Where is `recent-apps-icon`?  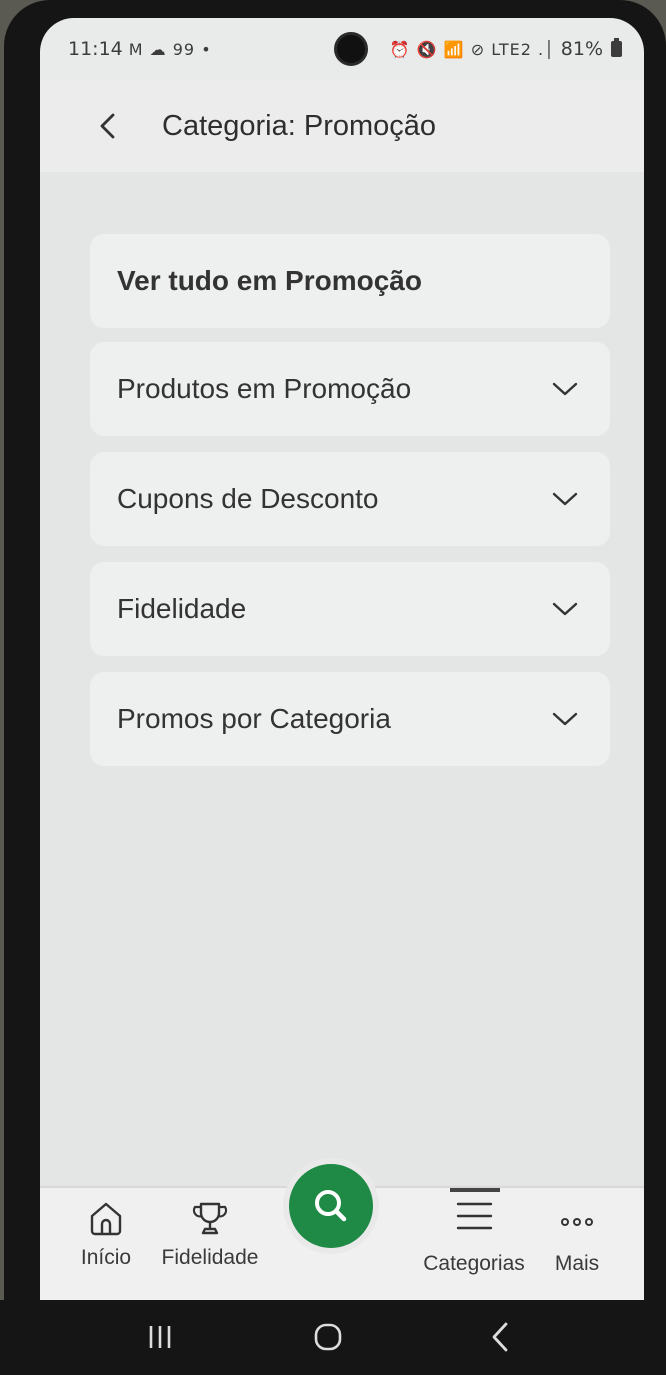 recent-apps-icon is located at coordinates (160, 1337).